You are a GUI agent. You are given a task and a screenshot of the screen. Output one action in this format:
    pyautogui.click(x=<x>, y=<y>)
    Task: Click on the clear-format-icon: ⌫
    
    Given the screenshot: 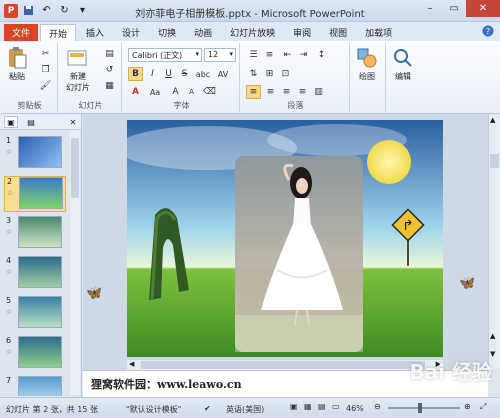 What is the action you would take?
    pyautogui.click(x=209, y=92)
    